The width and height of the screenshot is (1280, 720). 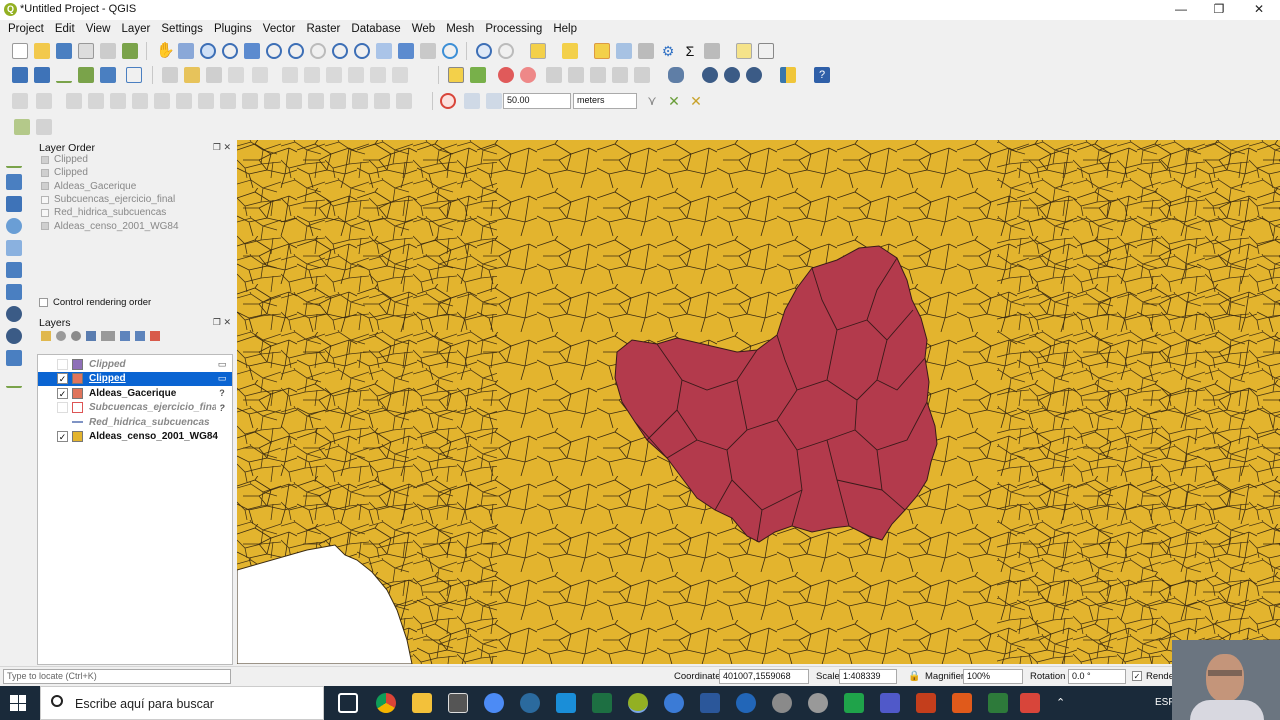 What do you see at coordinates (125, 336) in the screenshot?
I see `expand-all-icon` at bounding box center [125, 336].